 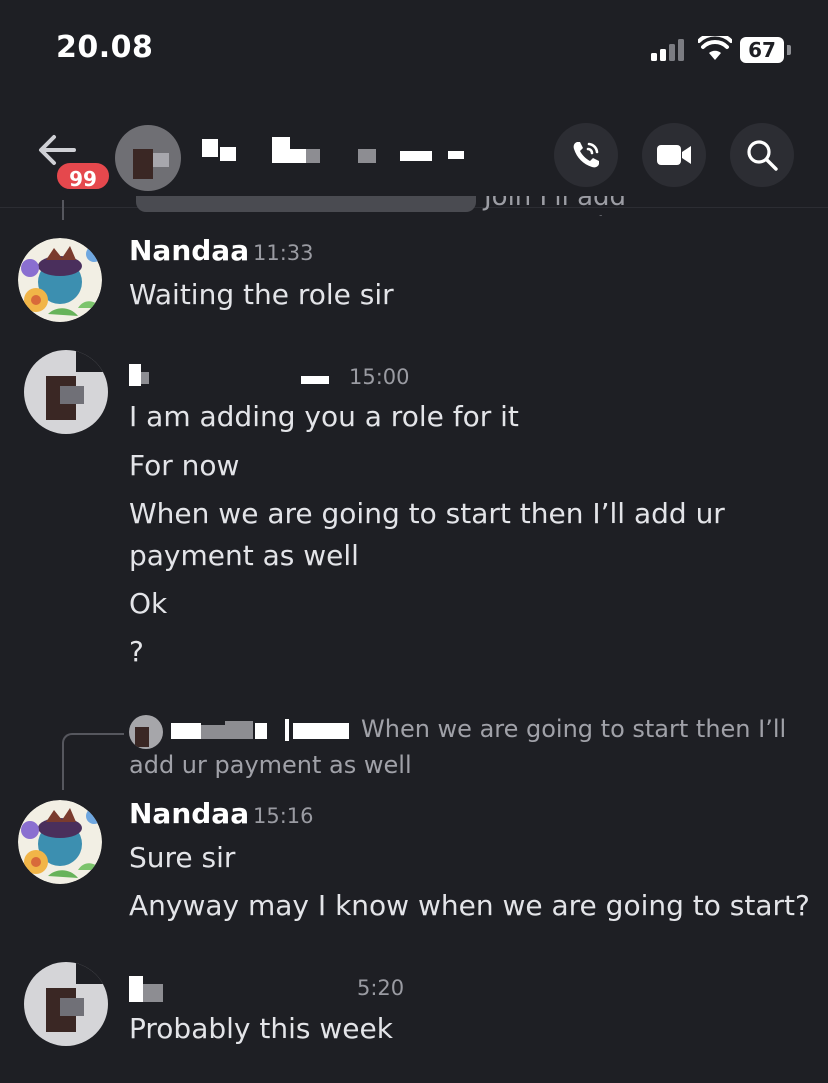 I want to click on message-timestamp: 5:20, so click(x=381, y=988).